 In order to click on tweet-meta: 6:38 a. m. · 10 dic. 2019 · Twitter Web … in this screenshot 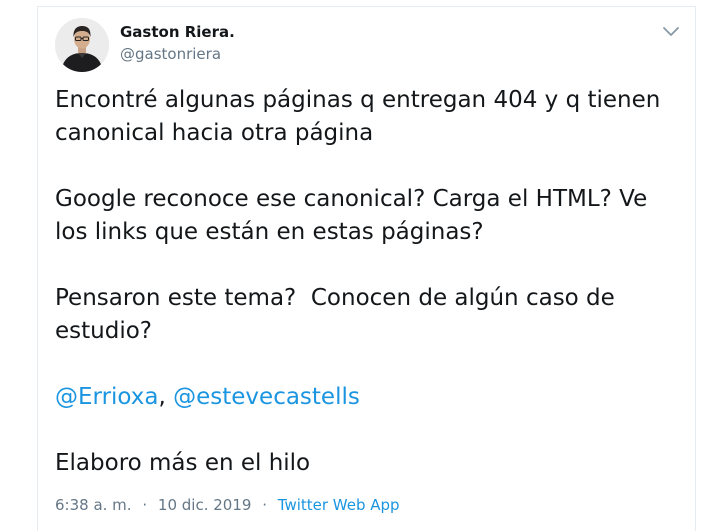, I will do `click(227, 505)`.